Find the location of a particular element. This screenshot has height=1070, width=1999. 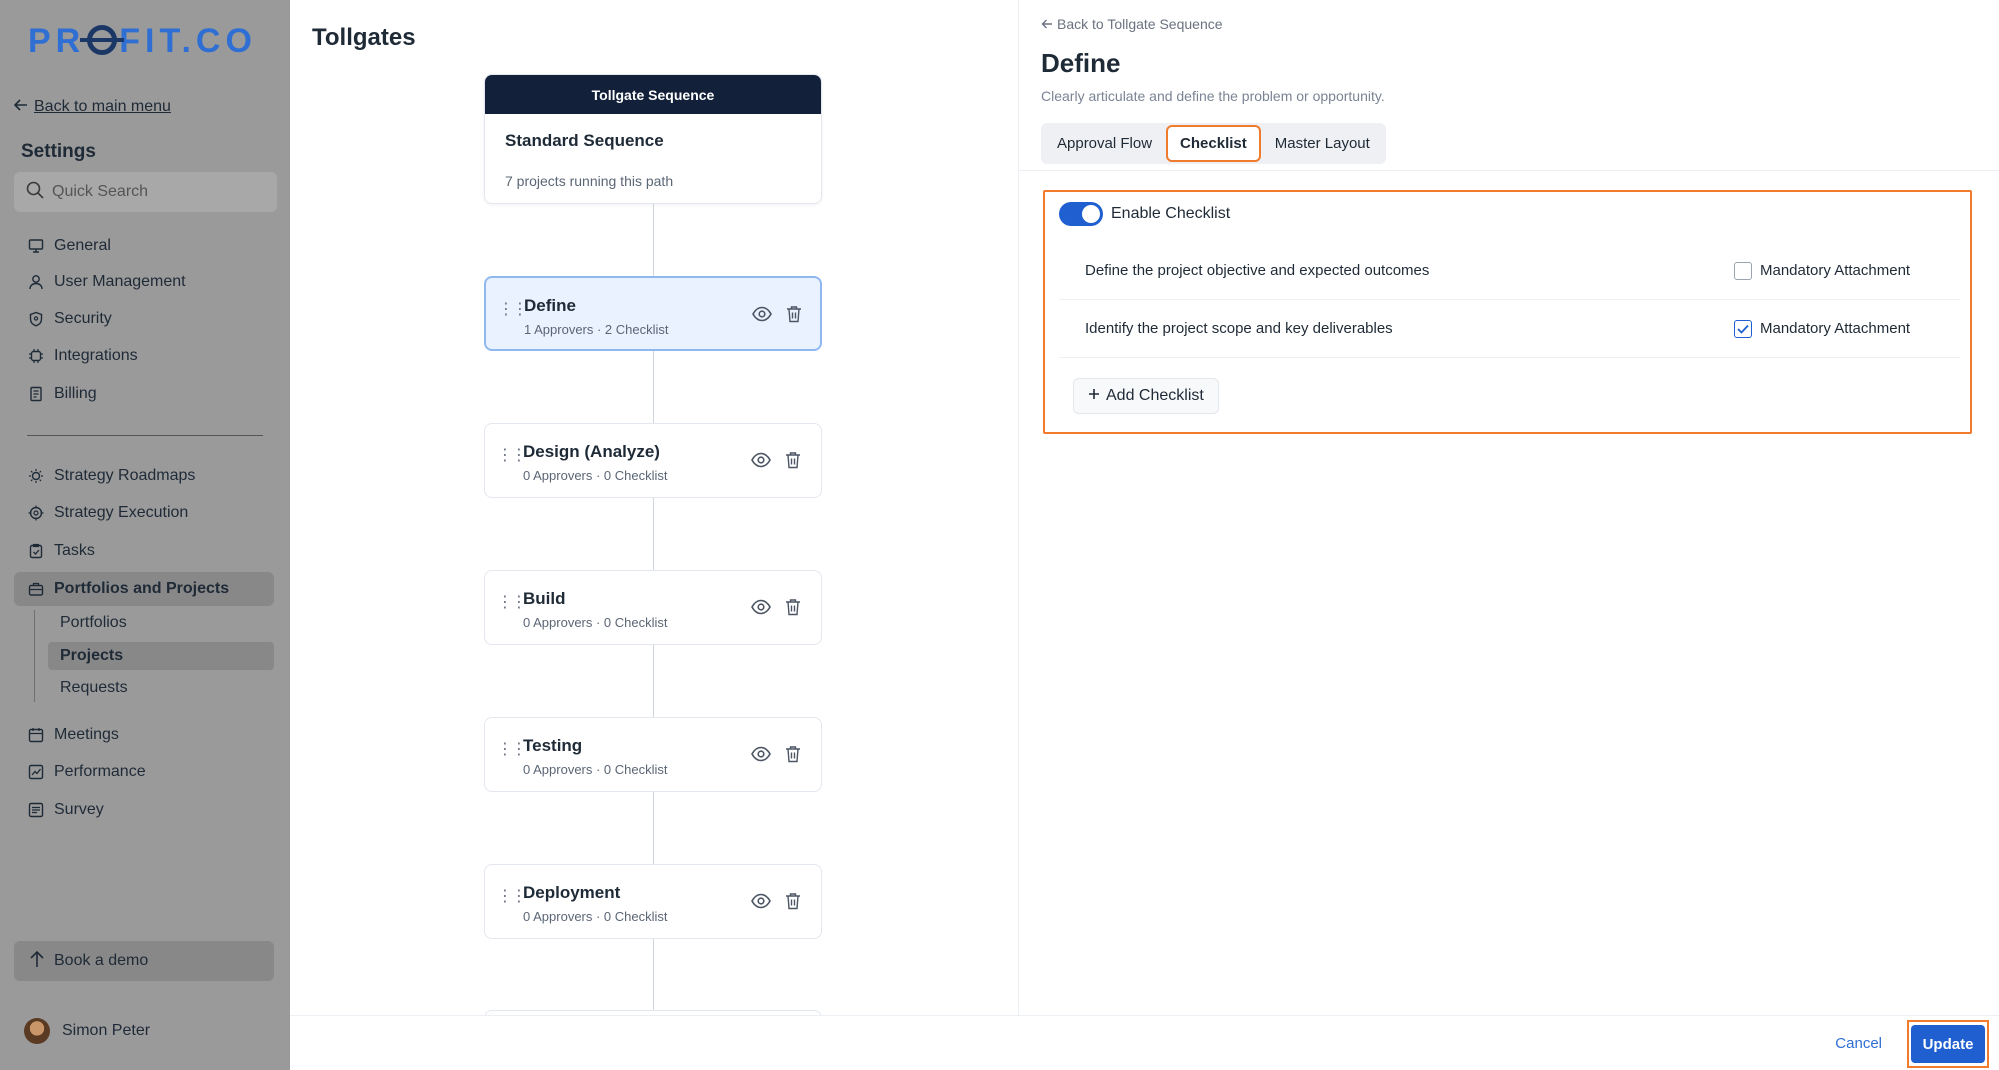

sidebar-item-strategy-execution: Strategy Execution is located at coordinates (144, 513).